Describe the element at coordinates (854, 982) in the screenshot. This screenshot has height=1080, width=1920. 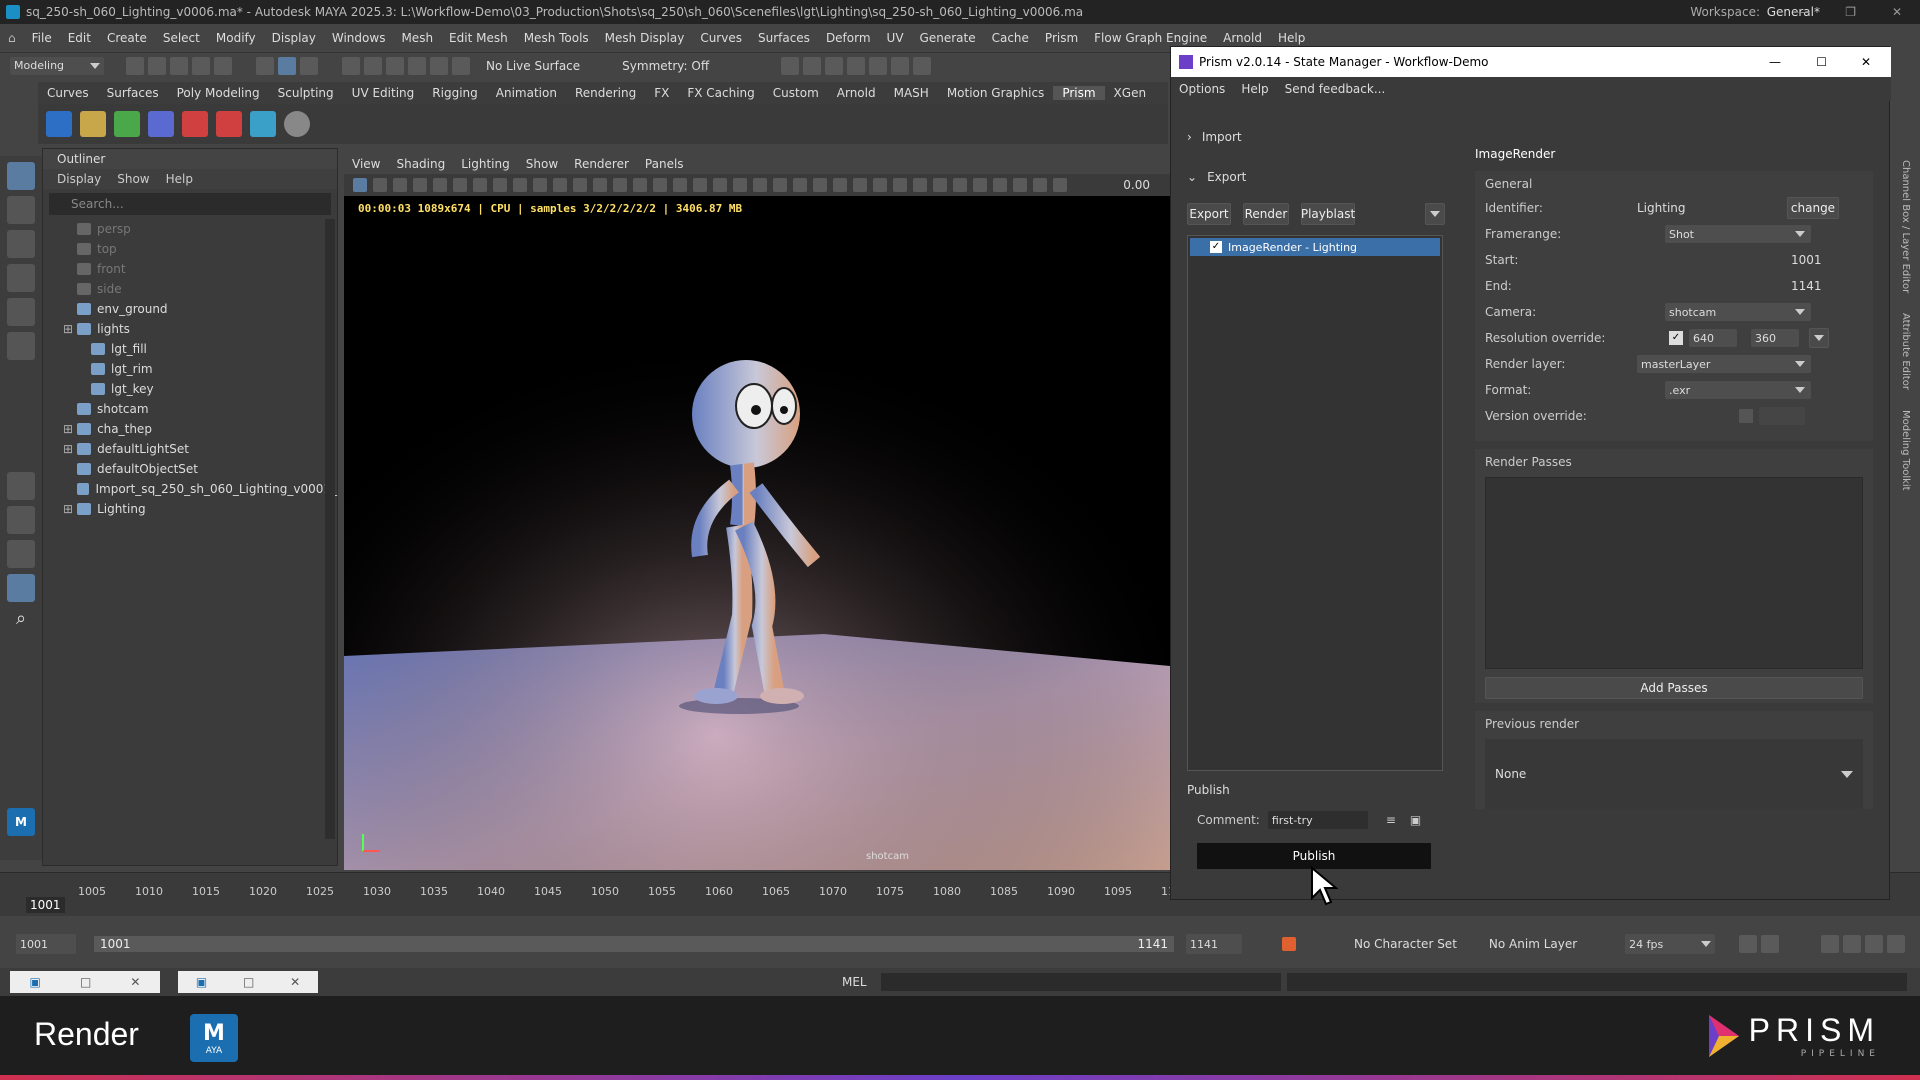
I see `mel-label: MEL` at that location.